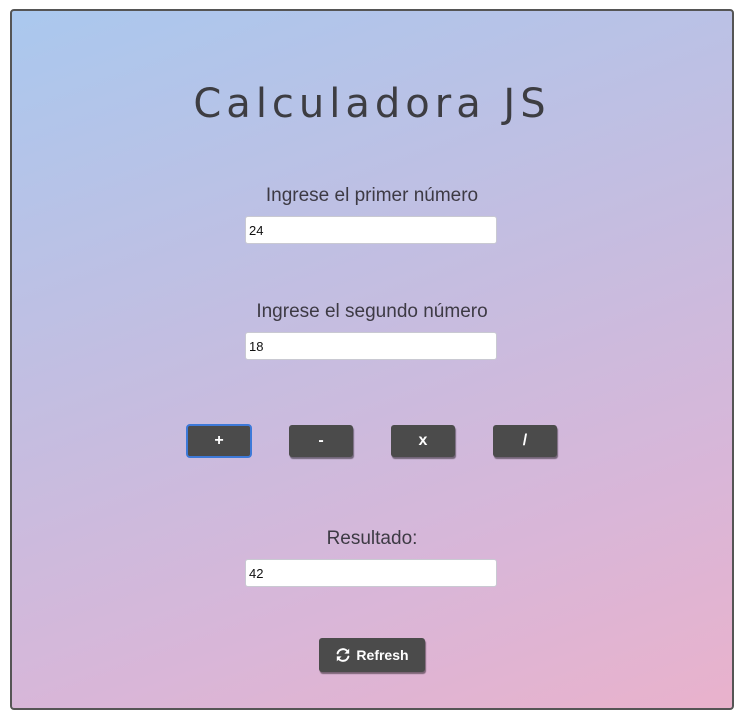 This screenshot has width=742, height=718. What do you see at coordinates (372, 311) in the screenshot?
I see `second-number-label: Ingrese el segundo número` at bounding box center [372, 311].